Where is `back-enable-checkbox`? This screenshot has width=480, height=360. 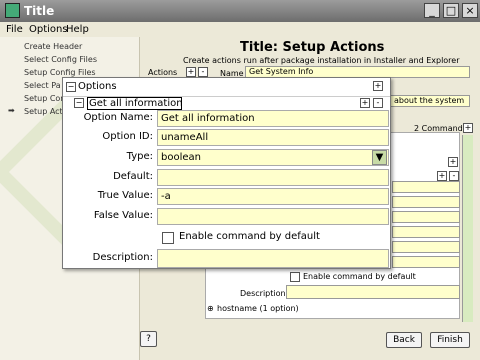
back-enable-checkbox is located at coordinates (295, 277).